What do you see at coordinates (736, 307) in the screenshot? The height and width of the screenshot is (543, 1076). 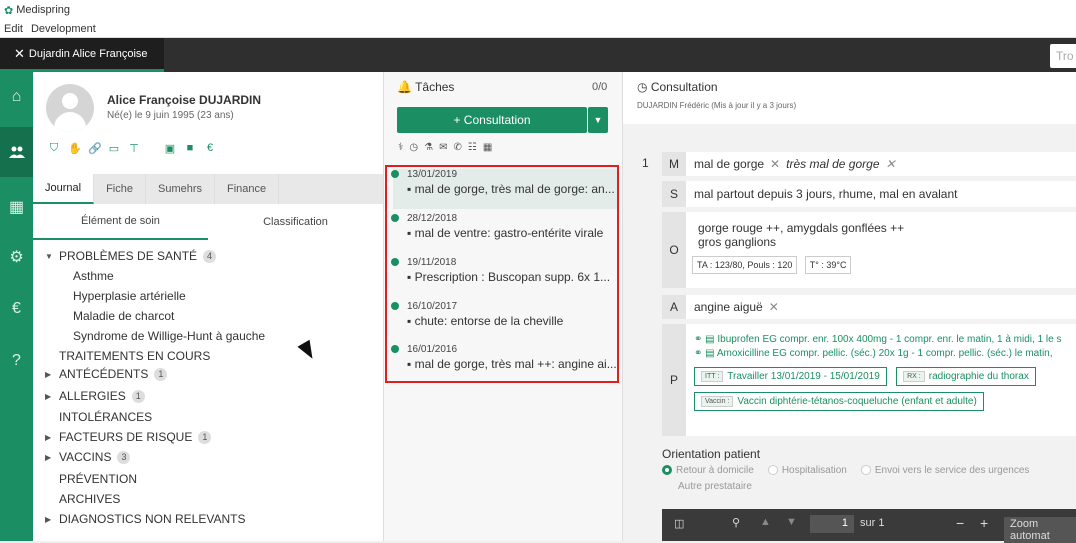 I see `diagnosis-chip: angine aiguë ✕` at bounding box center [736, 307].